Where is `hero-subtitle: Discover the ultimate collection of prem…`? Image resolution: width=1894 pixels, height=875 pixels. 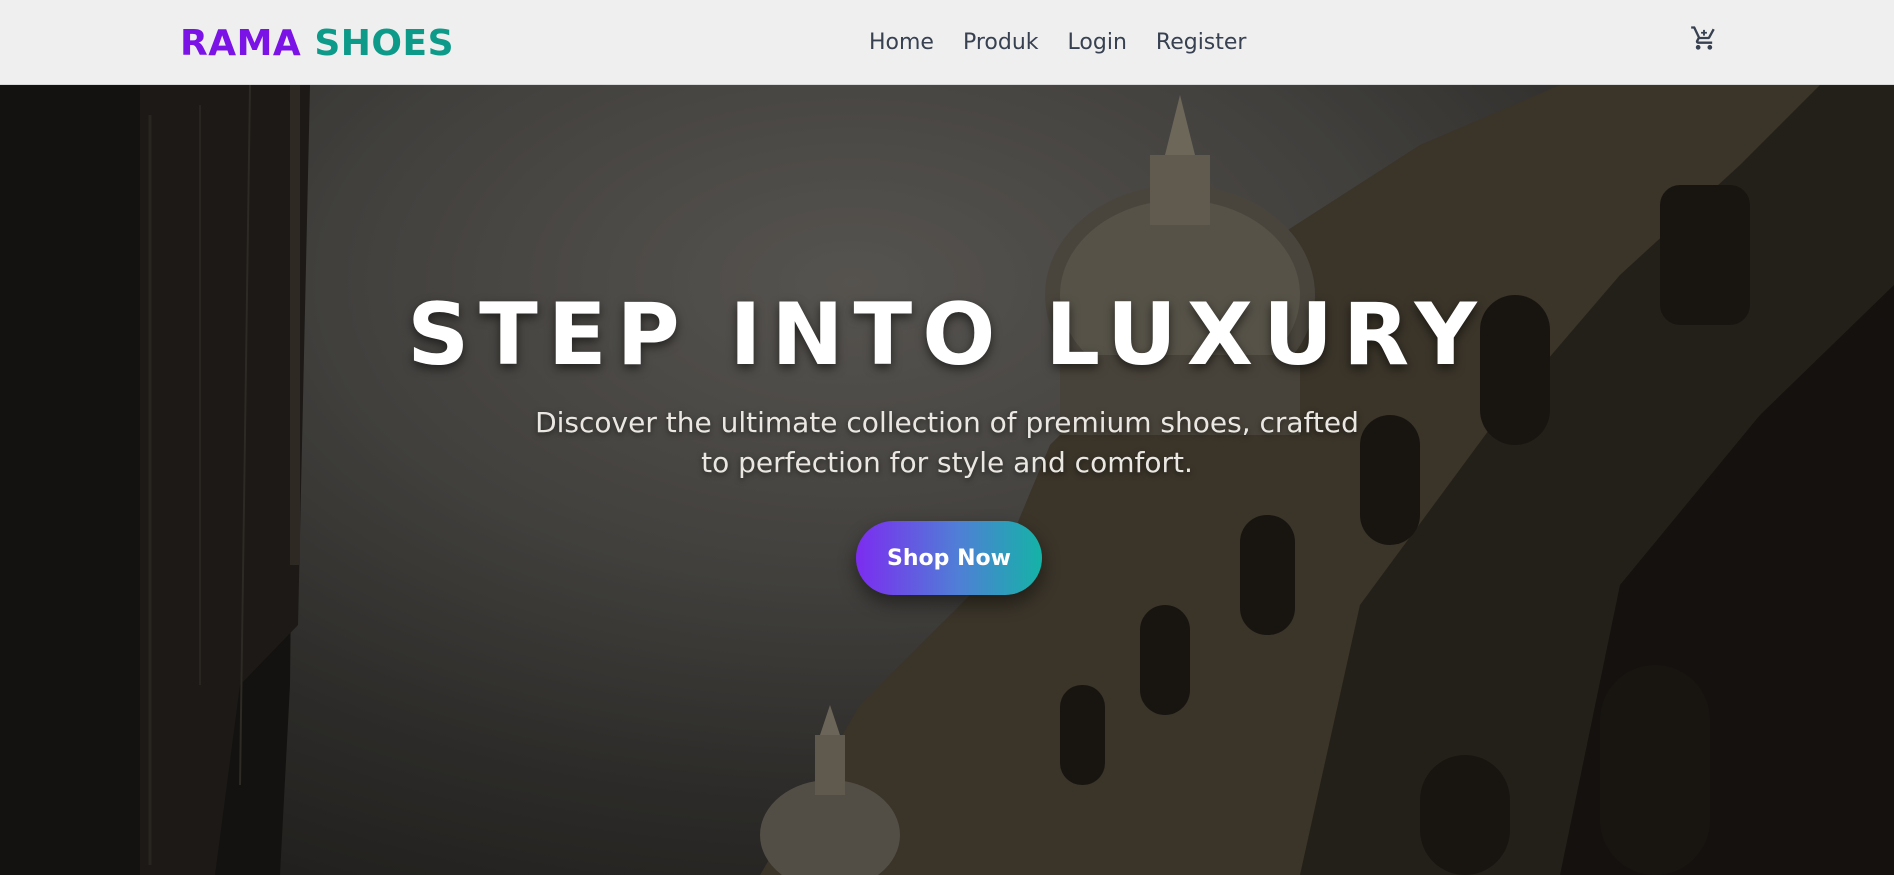 hero-subtitle: Discover the ultimate collection of prem… is located at coordinates (947, 442).